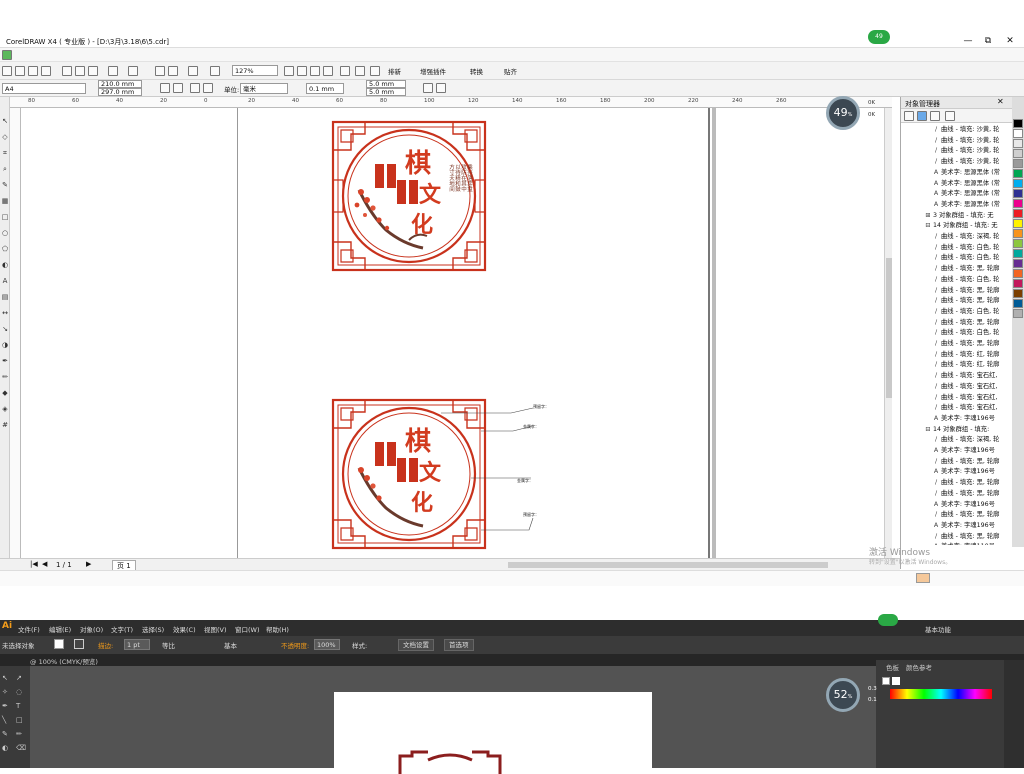 Image resolution: width=1024 pixels, height=774 pixels. I want to click on ai-blob-icon: ◐, so click(5, 748).